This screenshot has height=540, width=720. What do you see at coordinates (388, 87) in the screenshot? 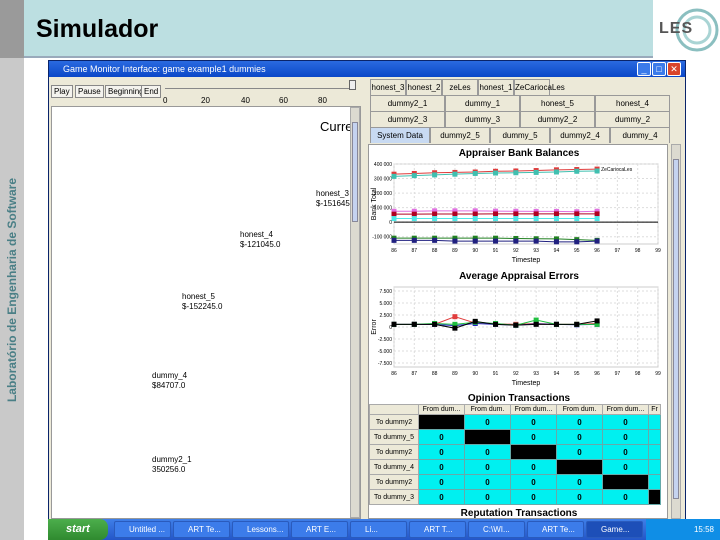
I see `tab-honest-3: honest_3` at bounding box center [388, 87].